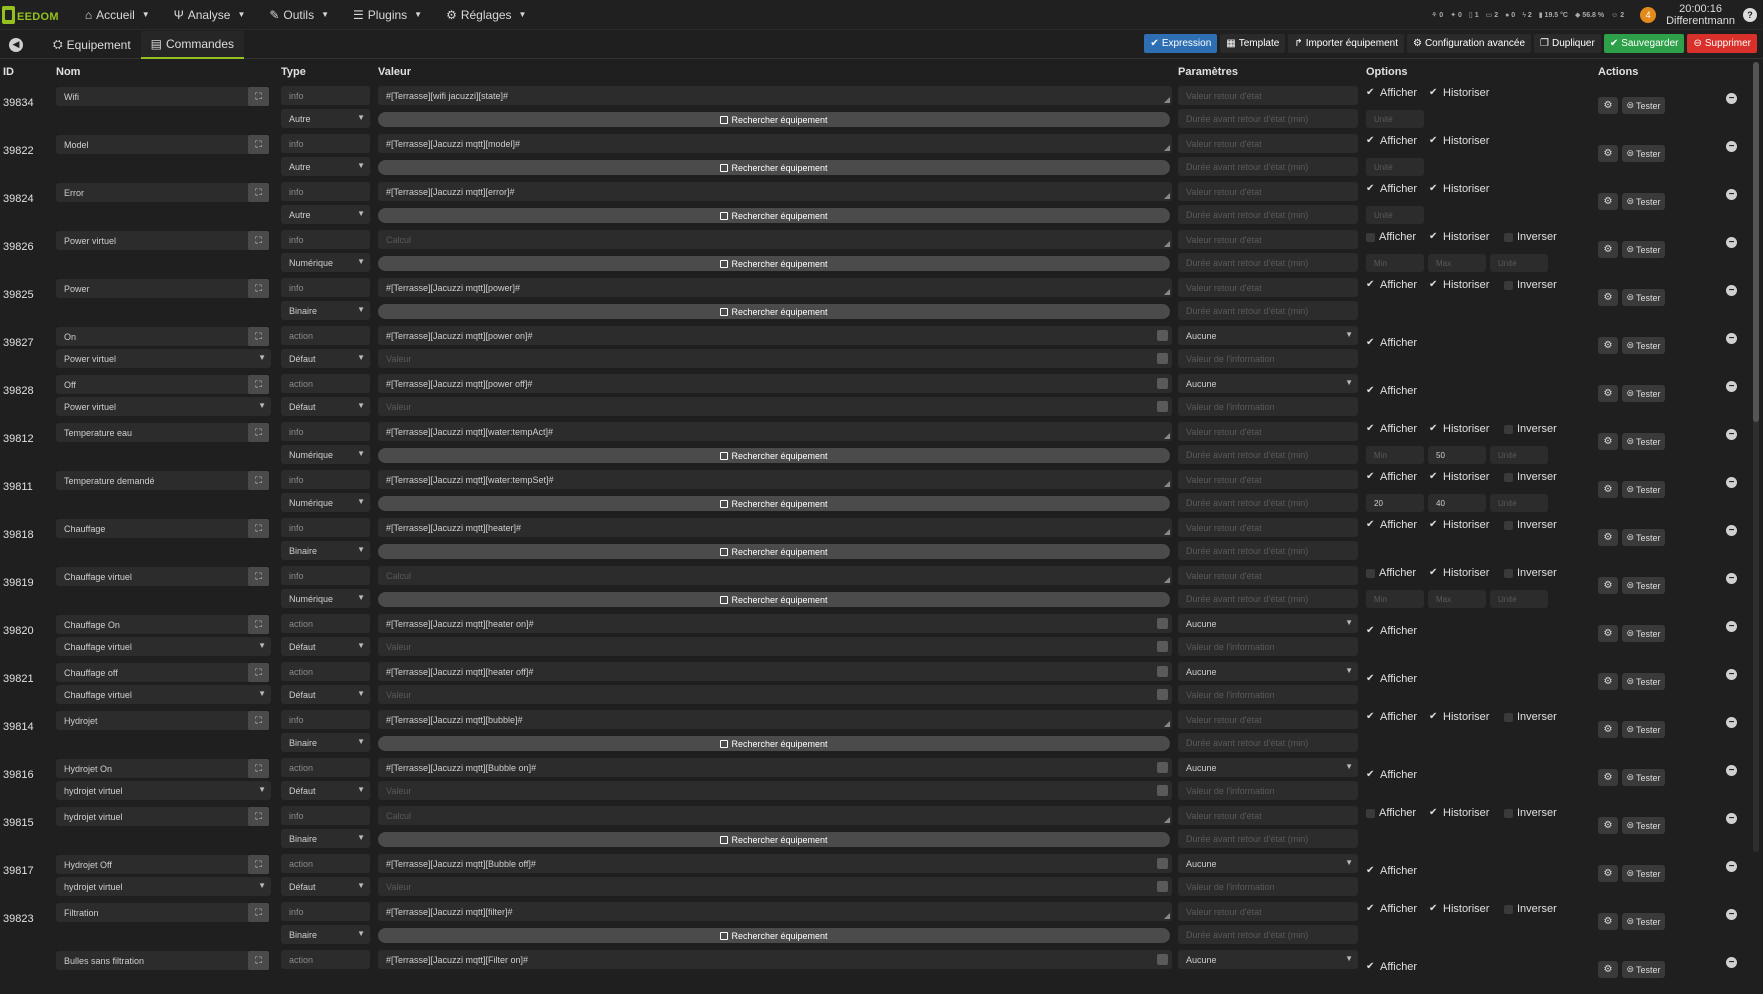  I want to click on cmd-name-input: Power virtuel, so click(162, 240).